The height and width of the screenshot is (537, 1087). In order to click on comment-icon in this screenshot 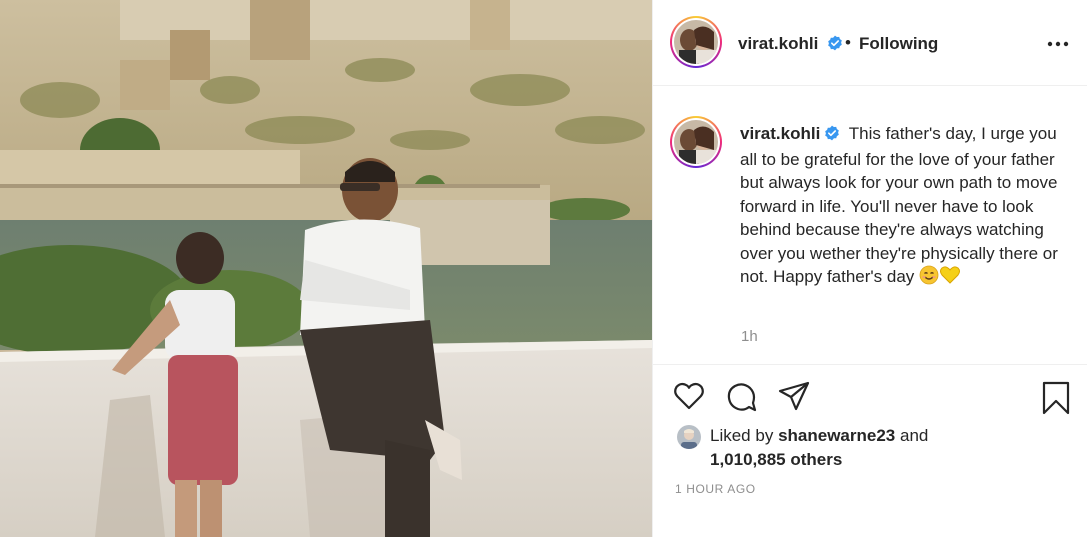, I will do `click(742, 399)`.